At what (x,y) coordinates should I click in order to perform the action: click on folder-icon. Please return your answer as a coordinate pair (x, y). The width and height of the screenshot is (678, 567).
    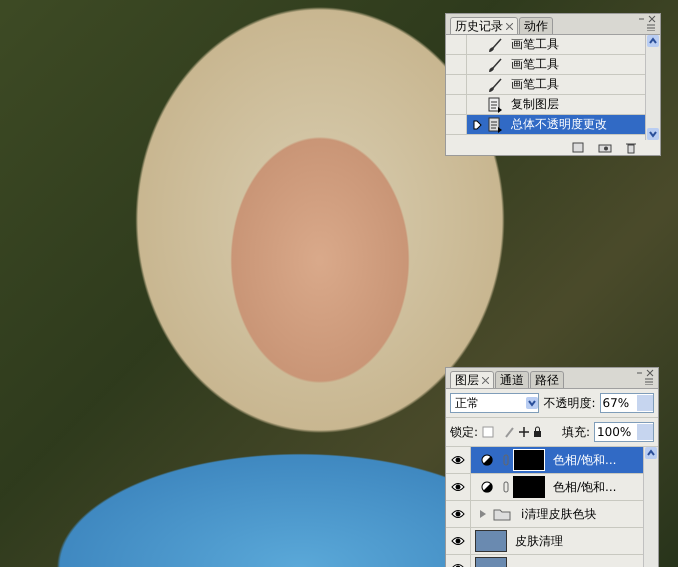
    Looking at the image, I should click on (502, 514).